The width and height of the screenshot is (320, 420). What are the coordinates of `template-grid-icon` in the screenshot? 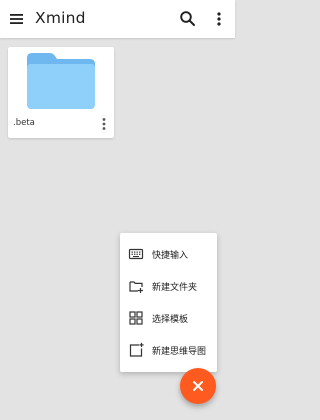 It's located at (136, 318).